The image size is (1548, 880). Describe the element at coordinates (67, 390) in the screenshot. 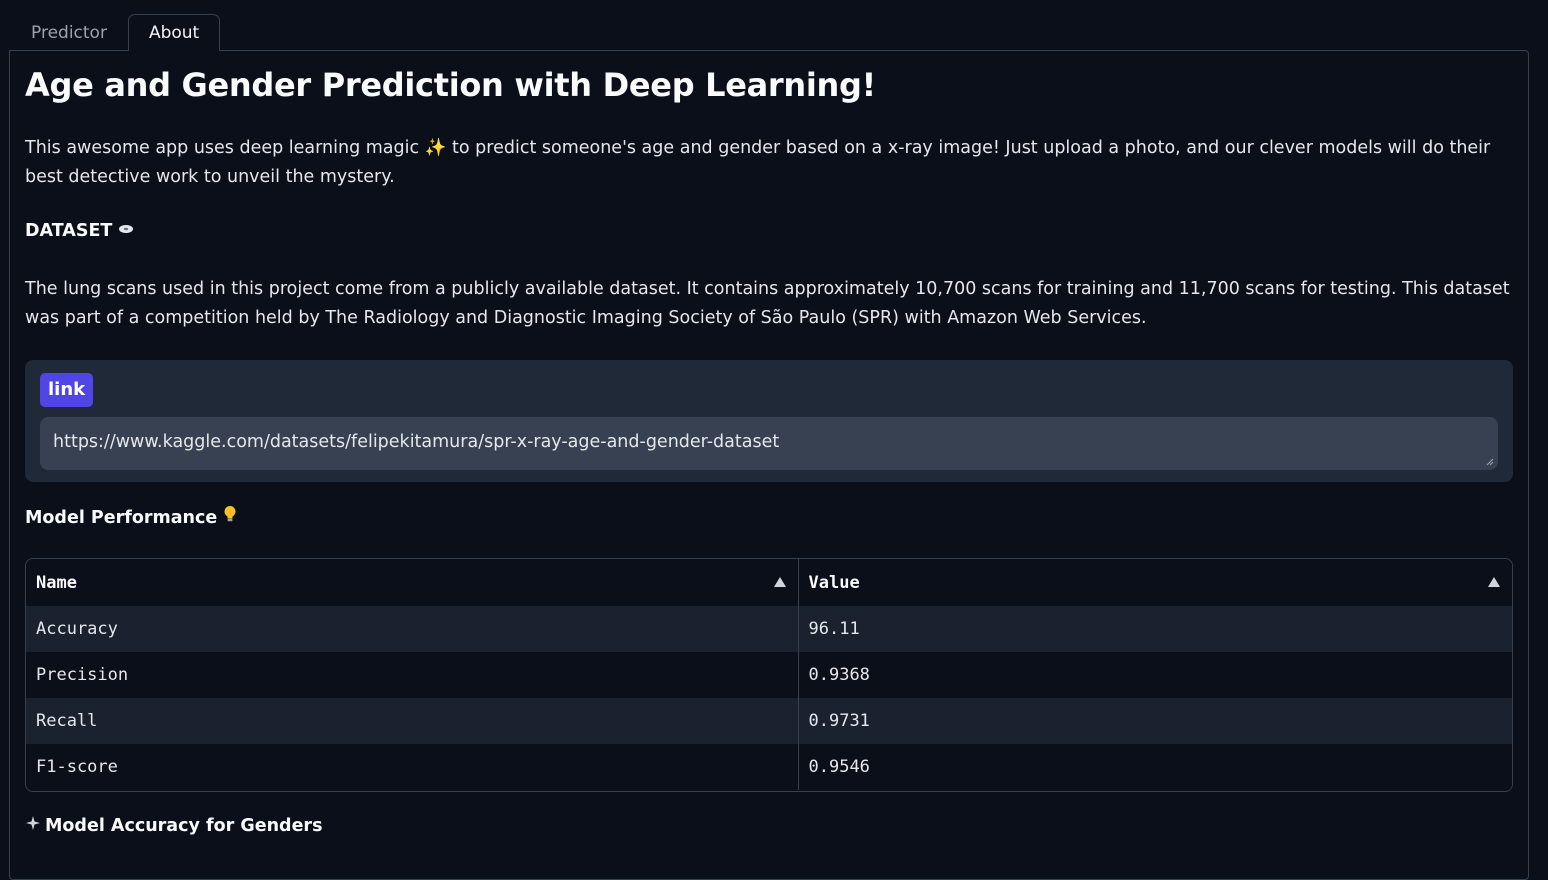

I see `link-label: link` at that location.